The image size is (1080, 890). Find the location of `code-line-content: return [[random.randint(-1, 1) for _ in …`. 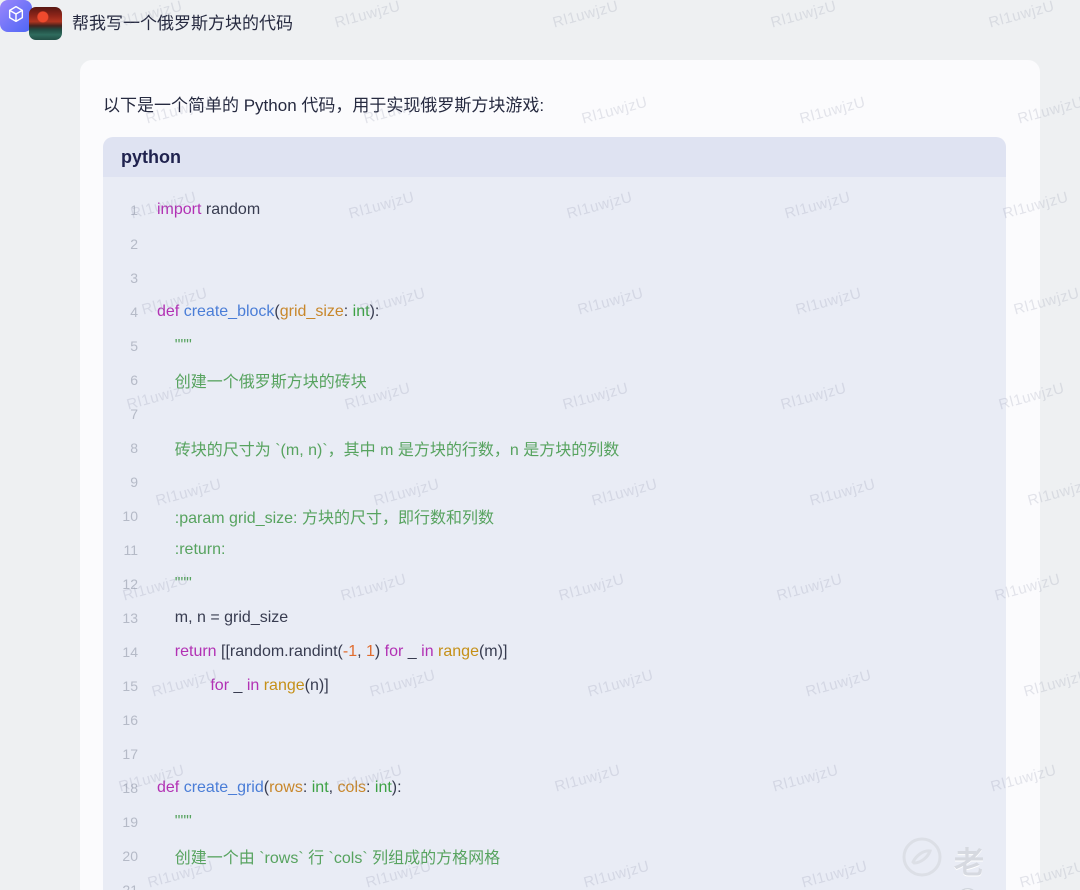

code-line-content: return [[random.randint(-1, 1) for _ in … is located at coordinates (341, 651).